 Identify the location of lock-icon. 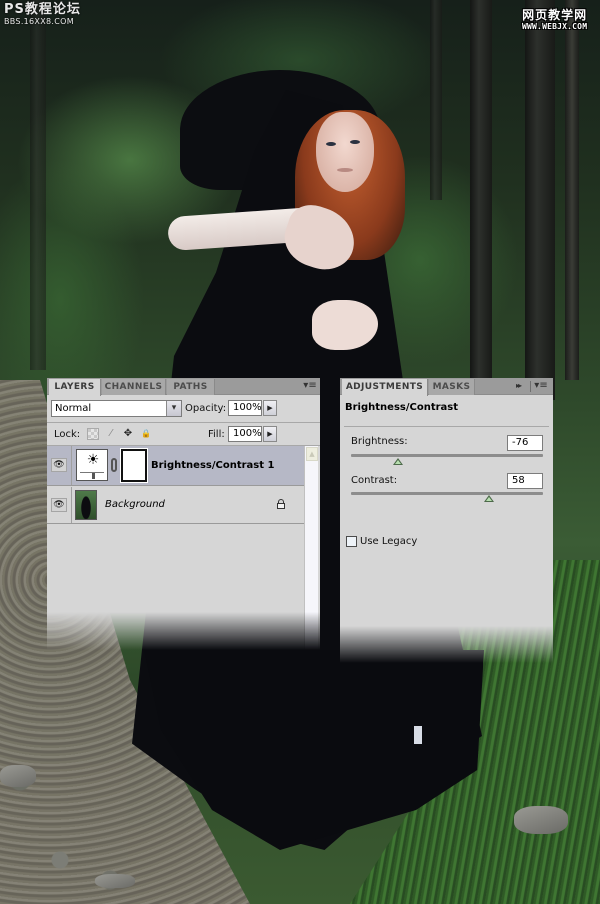
(281, 504).